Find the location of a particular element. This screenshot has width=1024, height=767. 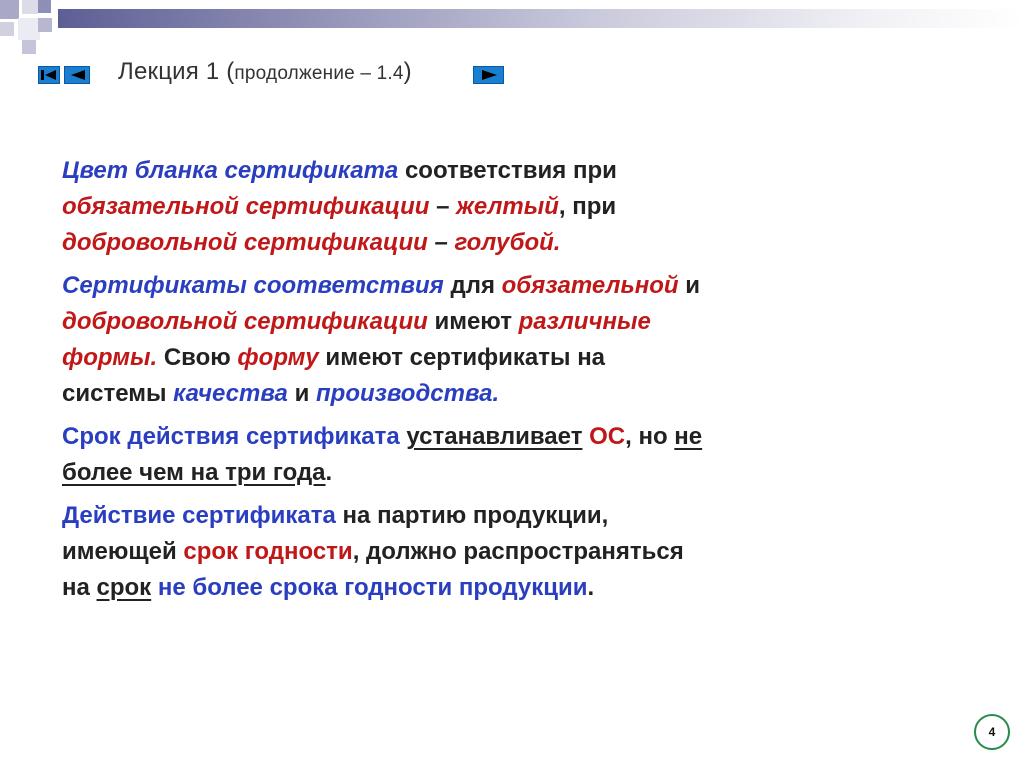

text-span: имеют is located at coordinates (473, 321).